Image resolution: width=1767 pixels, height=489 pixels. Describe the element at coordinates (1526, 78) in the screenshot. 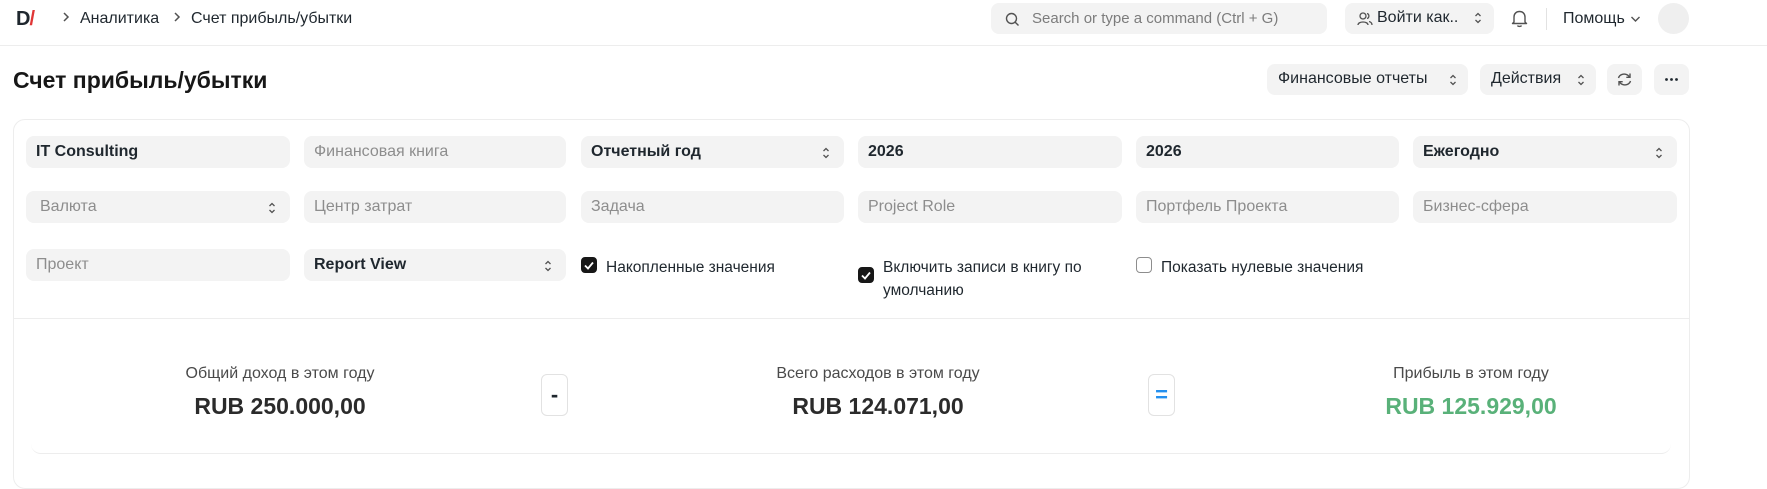

I see `actions-label: Действия` at that location.